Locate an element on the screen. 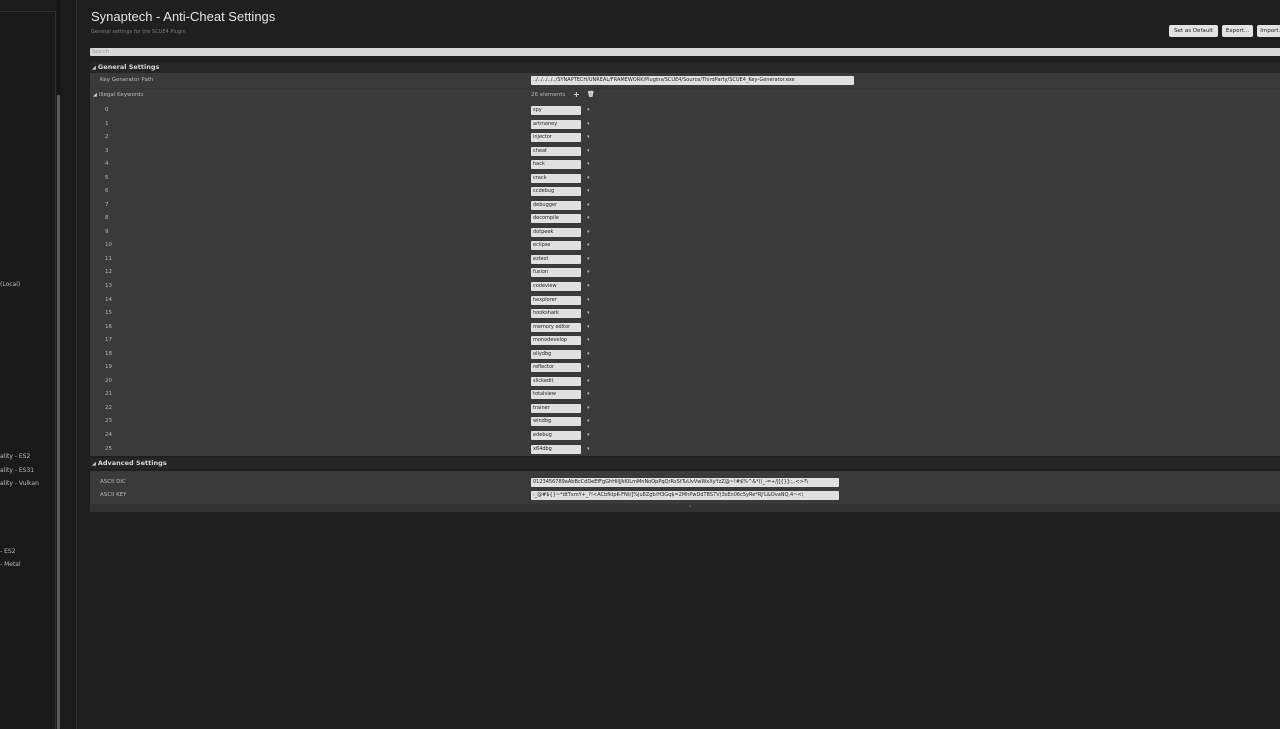  keyword-input: artmoney is located at coordinates (556, 124).